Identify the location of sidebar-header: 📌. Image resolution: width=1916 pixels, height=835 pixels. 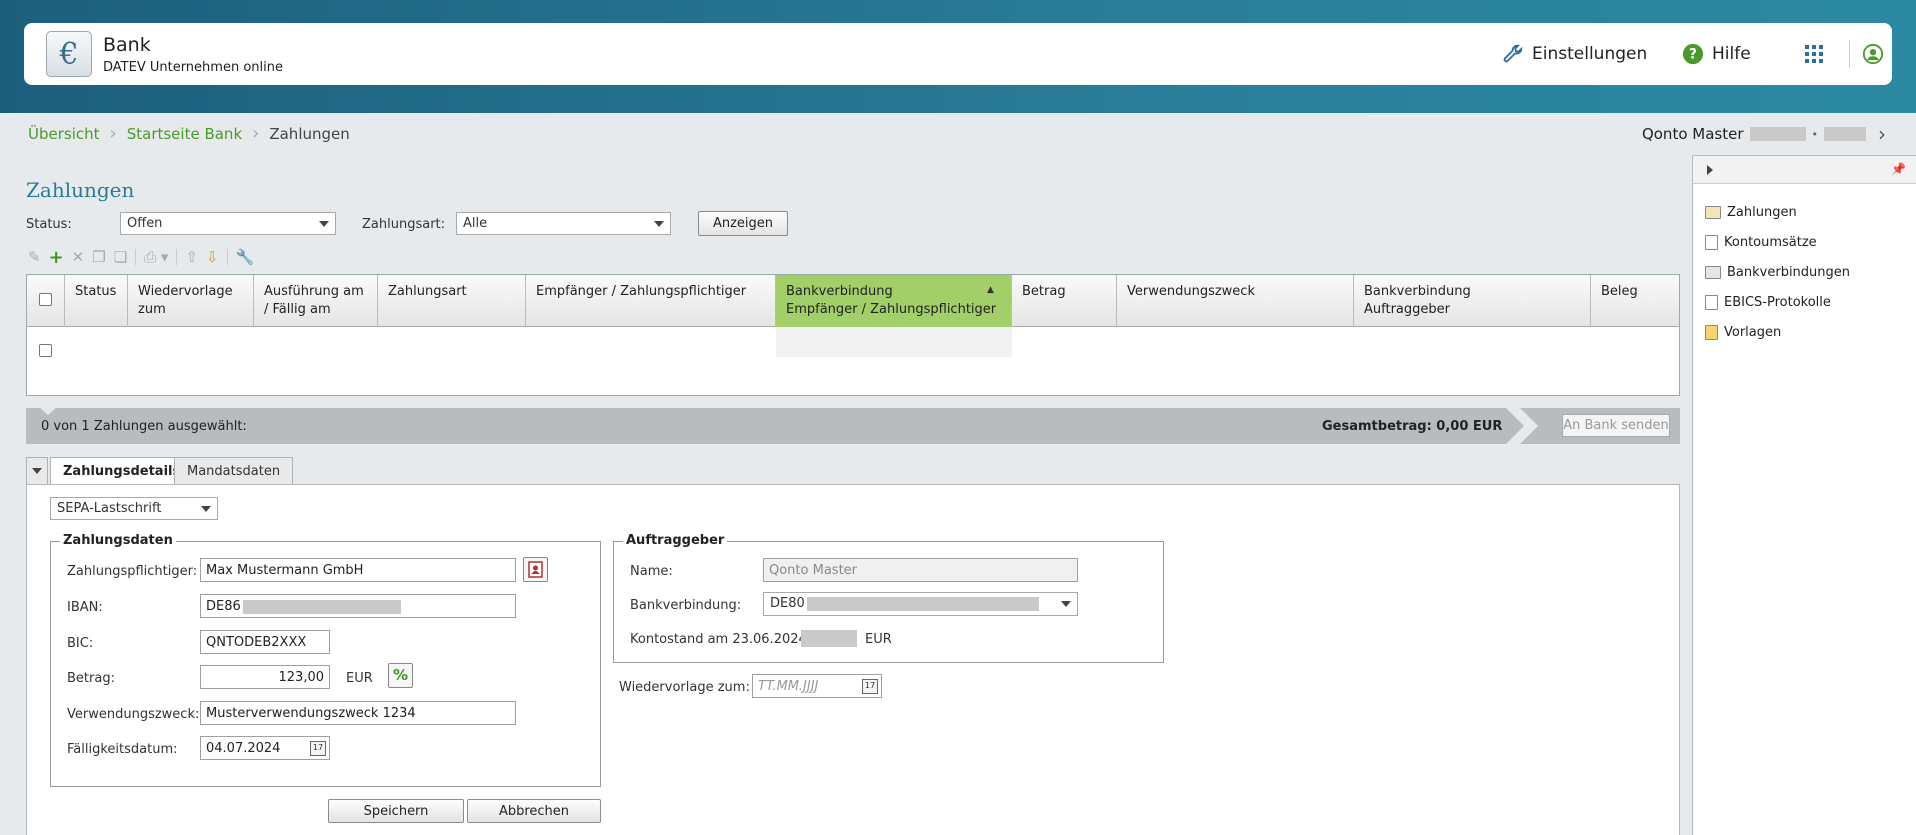
(1804, 170).